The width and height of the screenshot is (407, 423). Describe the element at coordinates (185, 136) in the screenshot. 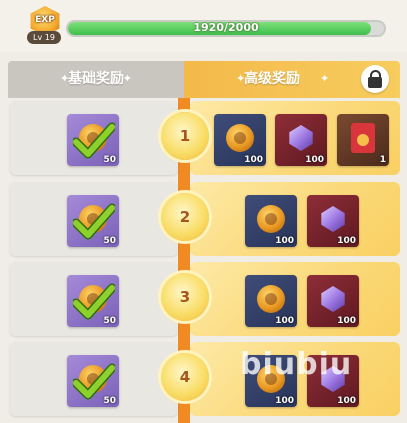

I see `level-number-badge: 1` at that location.